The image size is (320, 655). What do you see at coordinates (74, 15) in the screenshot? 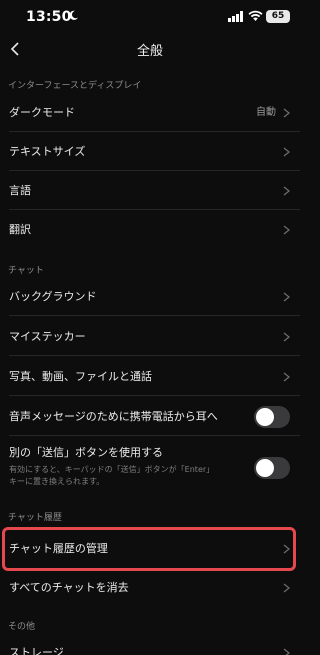
I see `moon-icon` at bounding box center [74, 15].